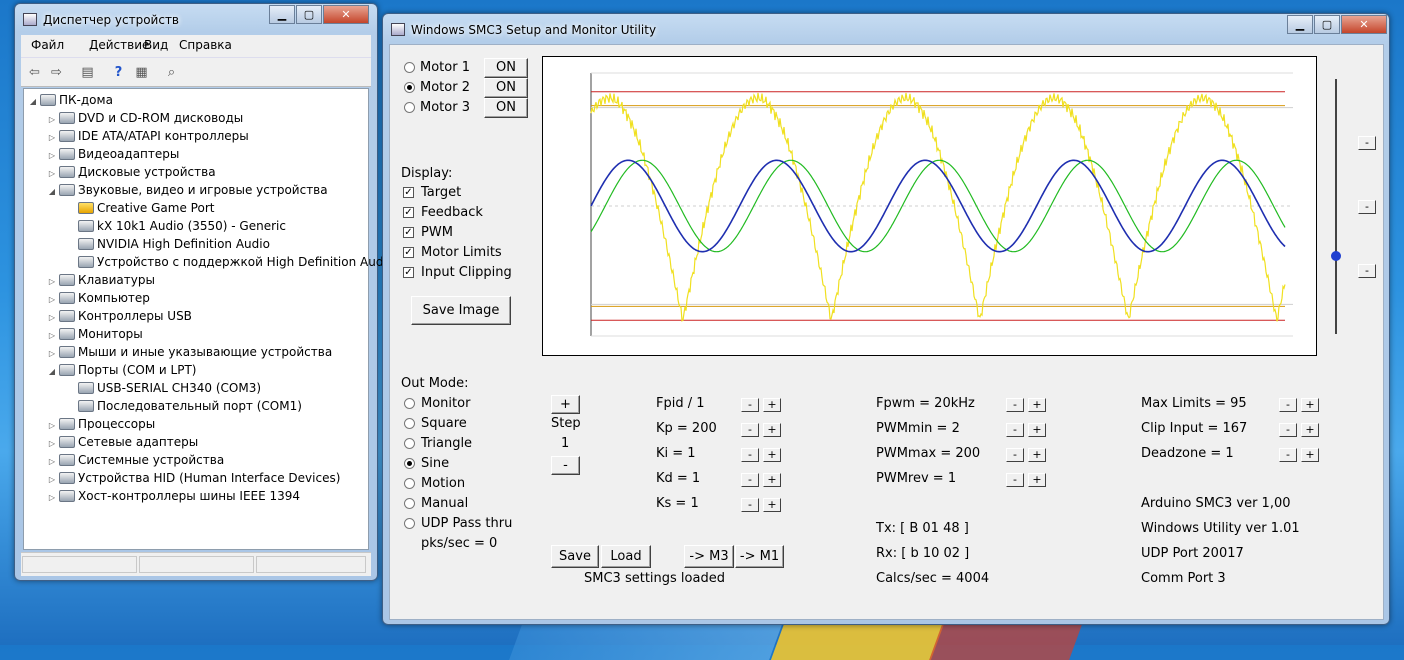 The image size is (1404, 660). What do you see at coordinates (176, 226) in the screenshot?
I see `tree-item: kX 10k1 Audio (3550) - Generic` at bounding box center [176, 226].